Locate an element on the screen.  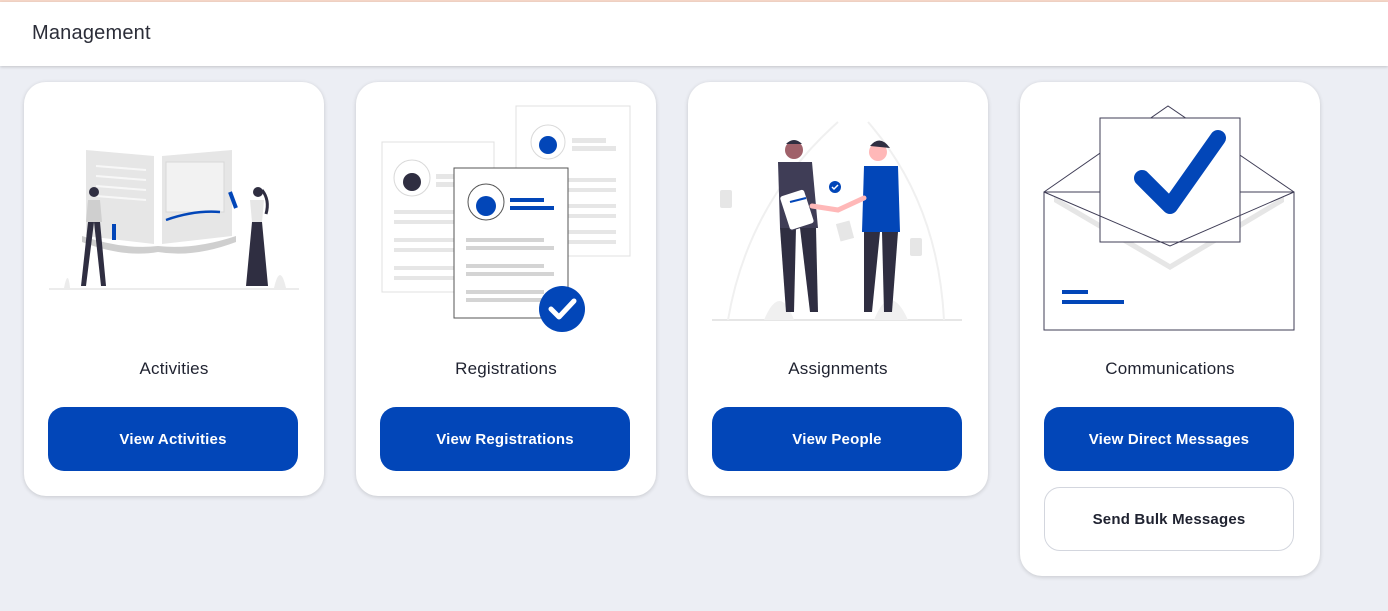
view-activities-button: View Activities is located at coordinates (173, 439).